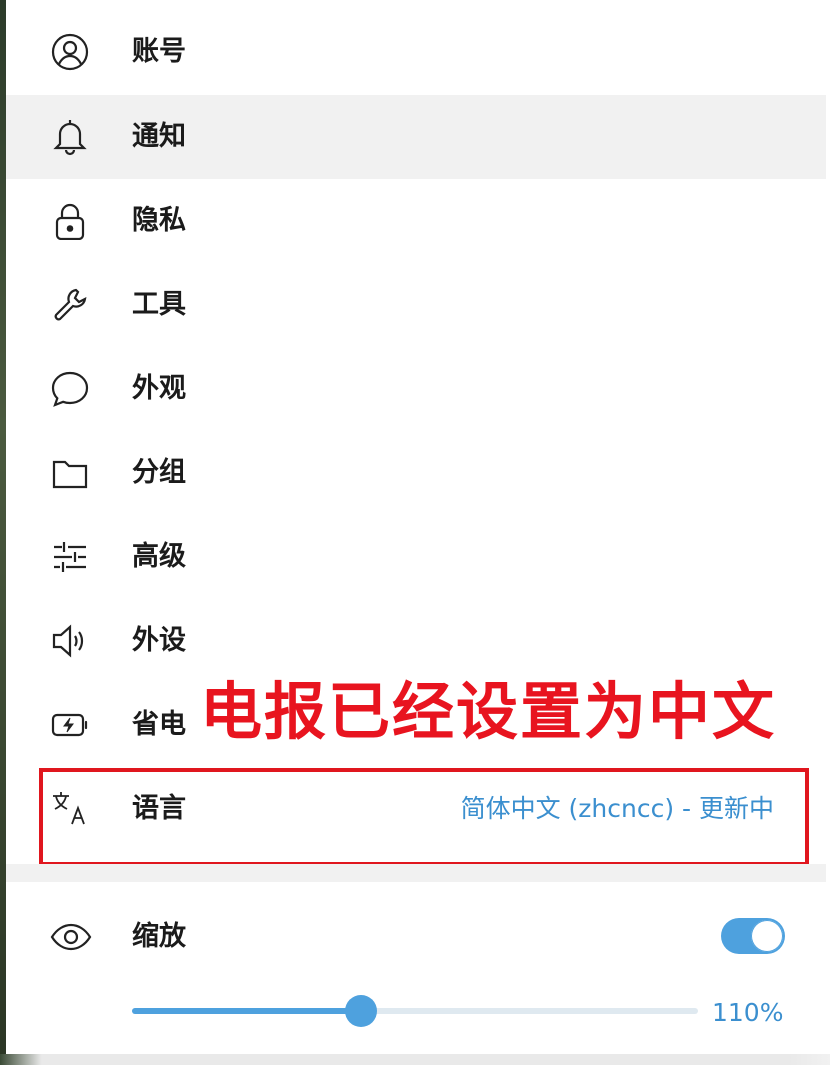 The height and width of the screenshot is (1065, 830). What do you see at coordinates (415, 1011) in the screenshot?
I see `zoom-slider` at bounding box center [415, 1011].